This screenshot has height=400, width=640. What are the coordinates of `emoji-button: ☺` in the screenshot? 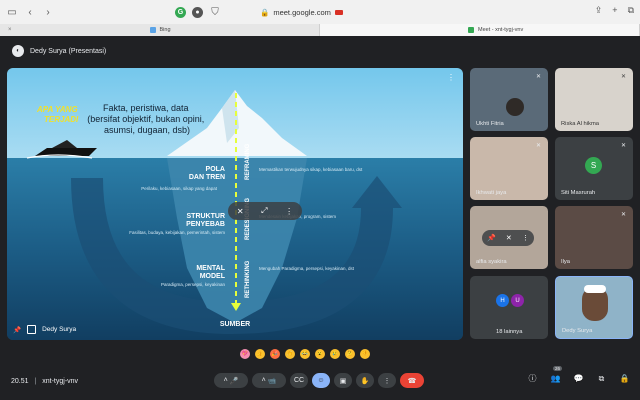 It's located at (321, 380).